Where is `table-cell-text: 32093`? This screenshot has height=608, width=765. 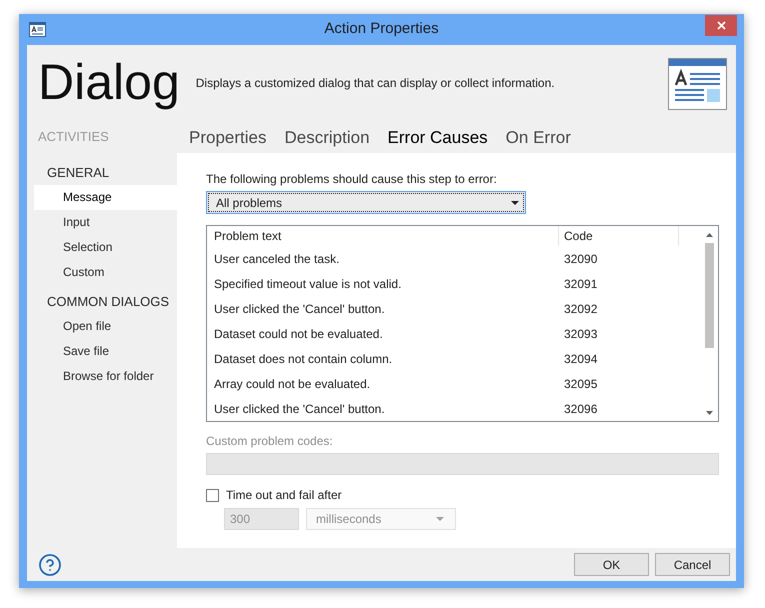
table-cell-text: 32093 is located at coordinates (580, 334).